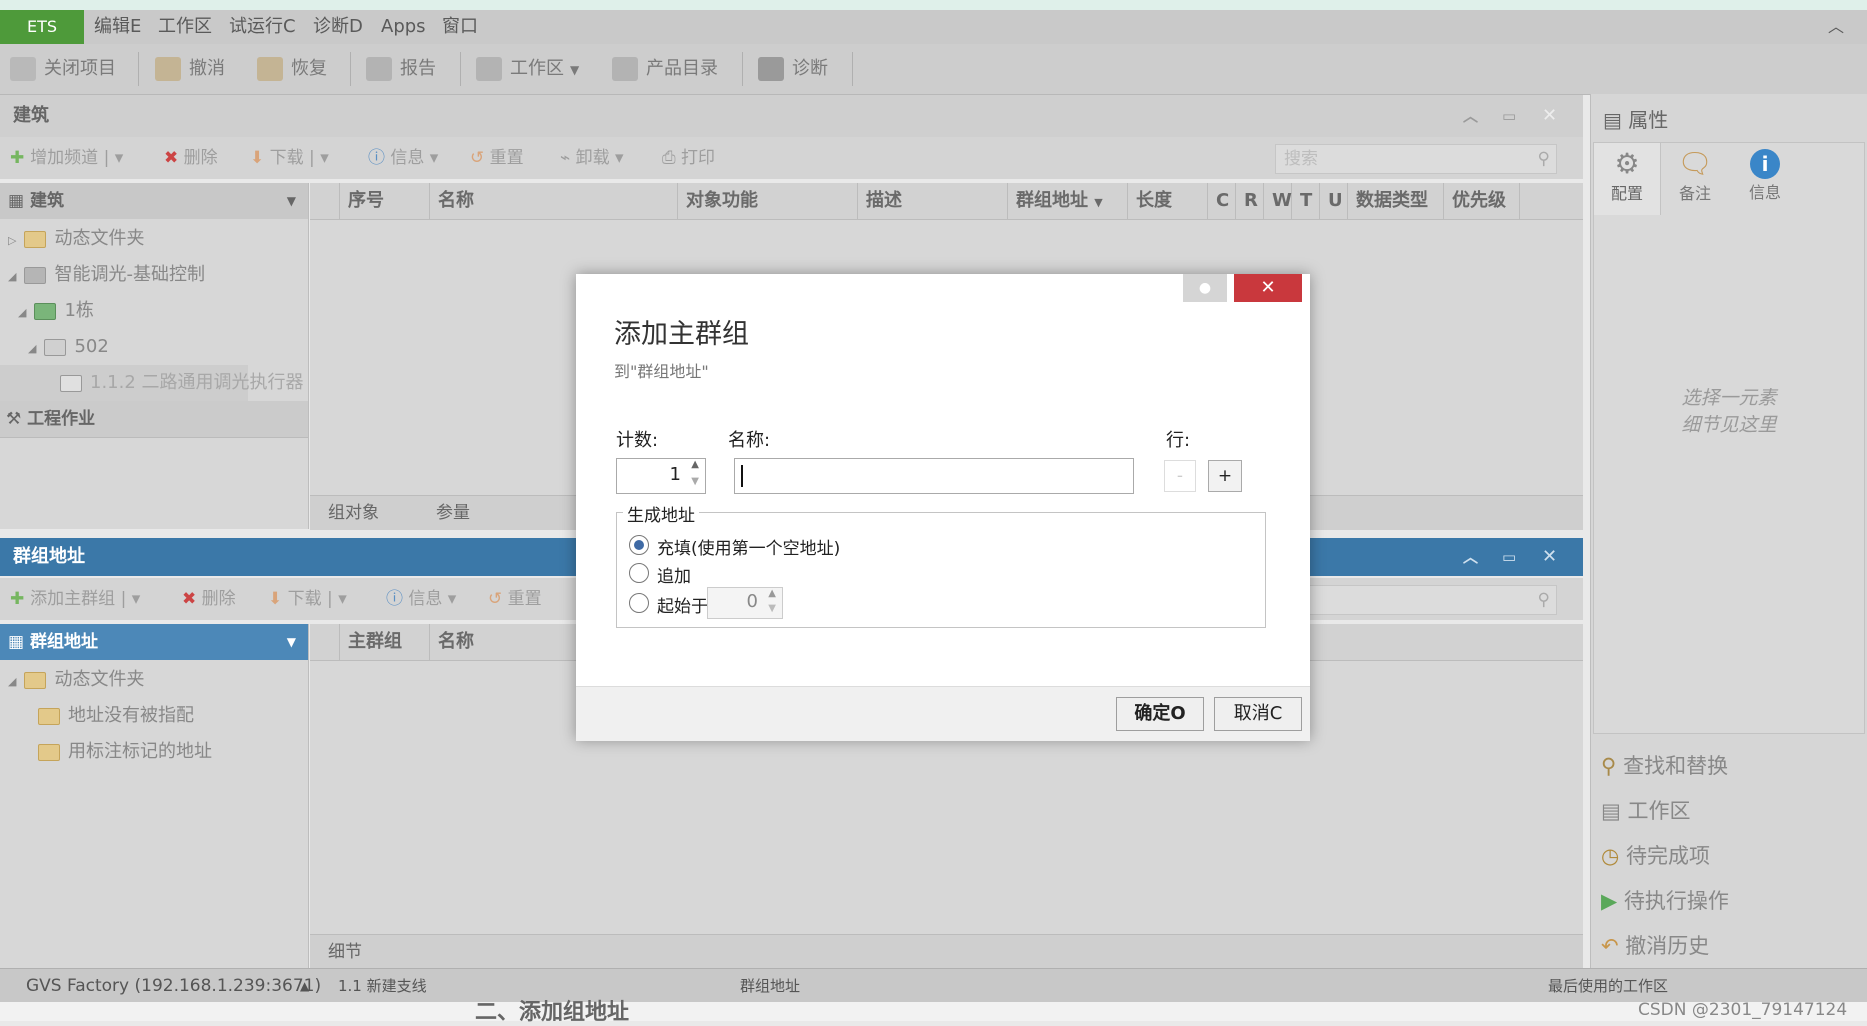 This screenshot has width=1867, height=1026. Describe the element at coordinates (1655, 856) in the screenshot. I see `todo-link: ◷ 待完成项` at that location.